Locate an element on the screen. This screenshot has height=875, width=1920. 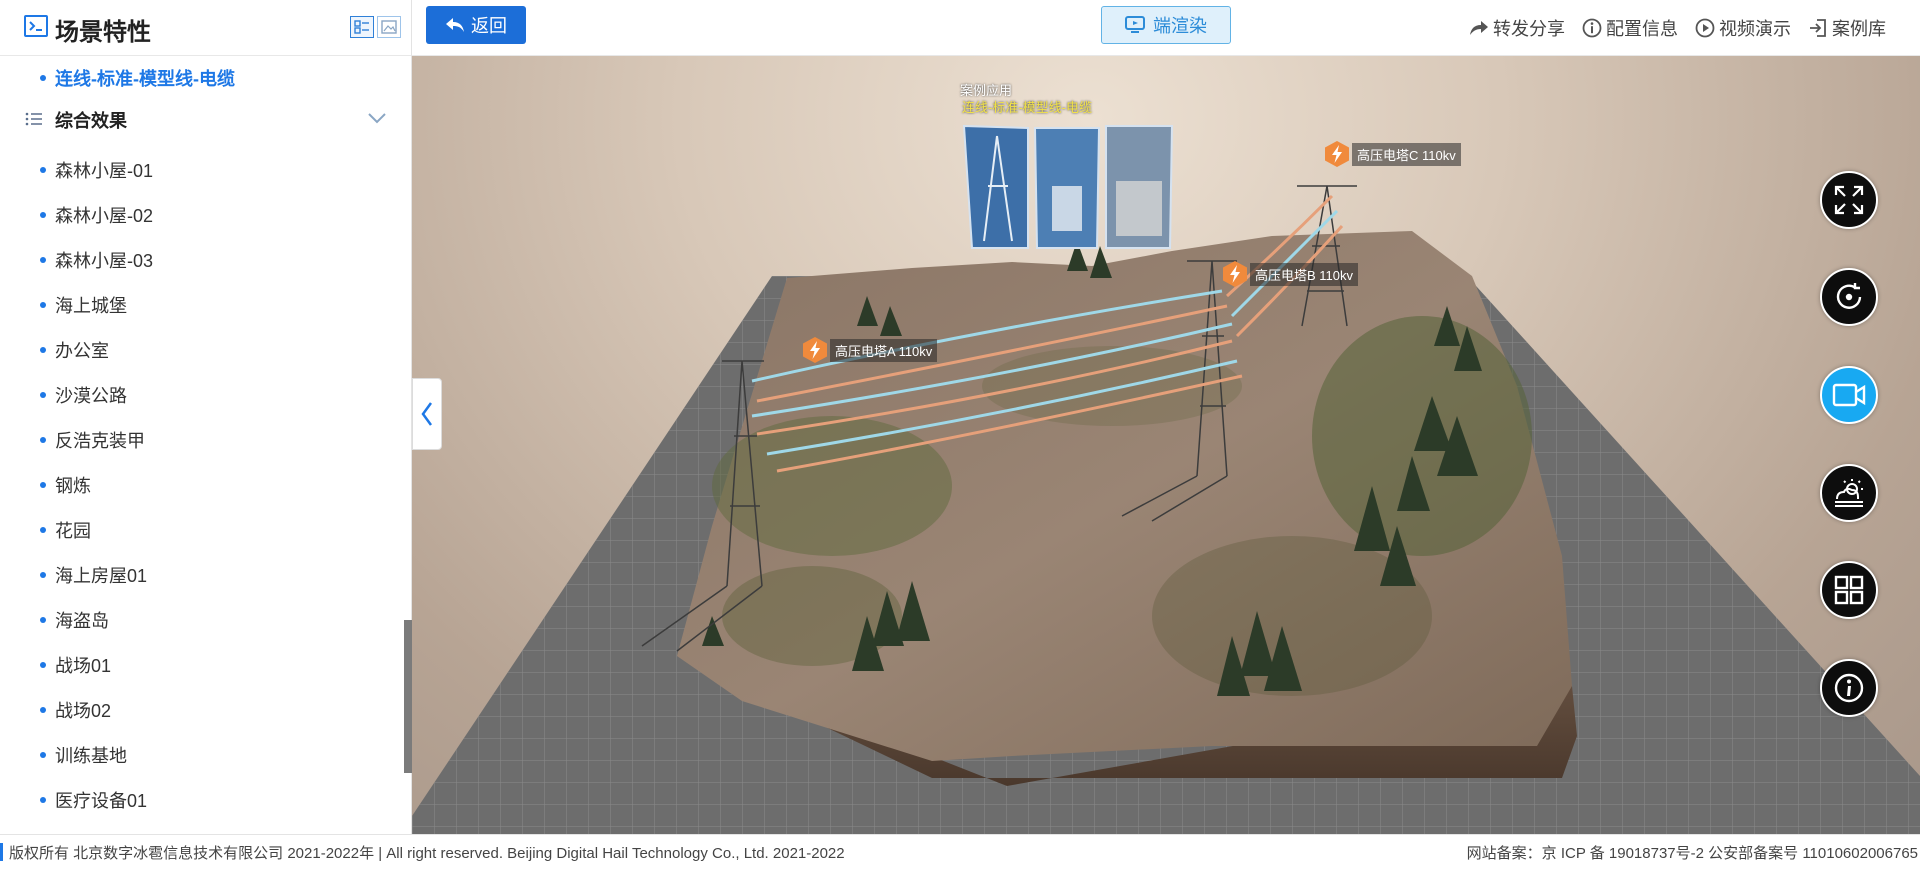
camera-icon is located at coordinates (1849, 395).